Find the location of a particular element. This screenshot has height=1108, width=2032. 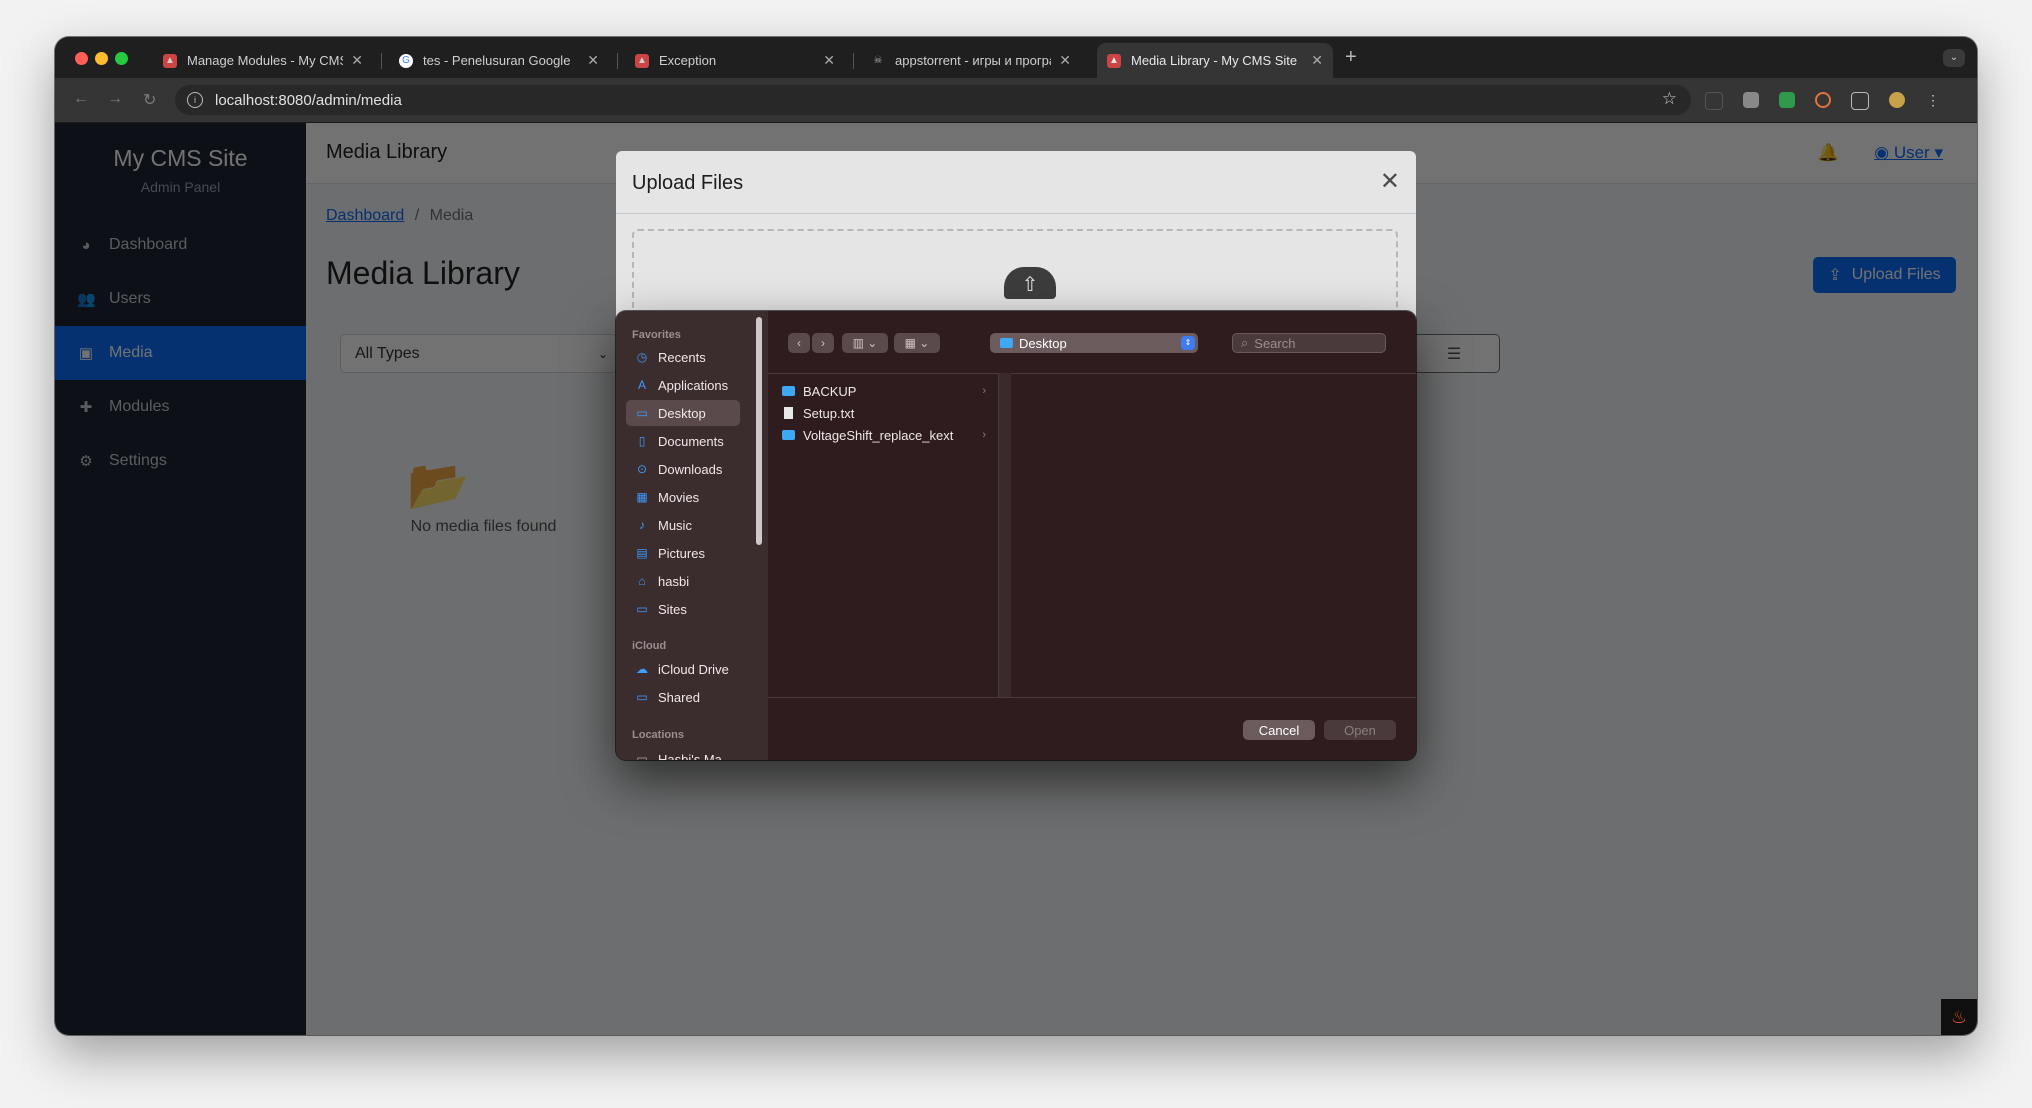

forward-icon: → is located at coordinates (115, 99).